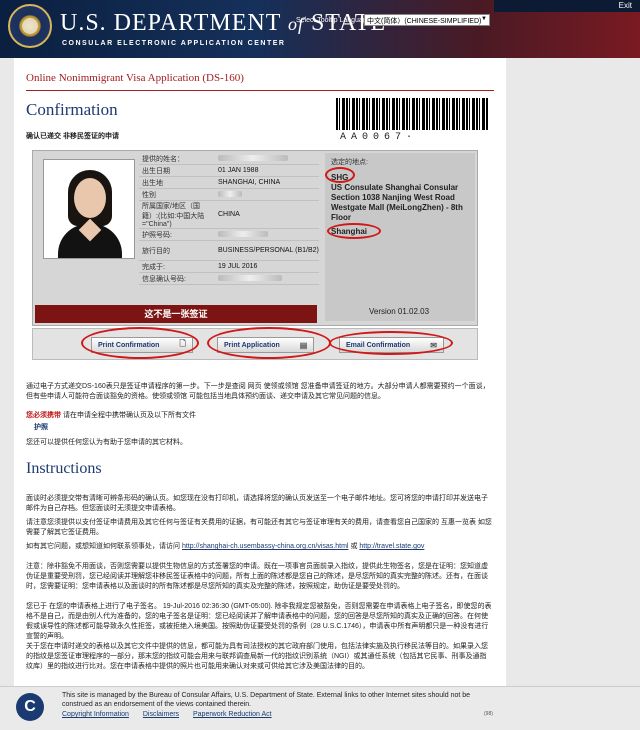 This screenshot has width=640, height=730. Describe the element at coordinates (391, 343) in the screenshot. I see `highlight-oval-email-confirmation` at that location.